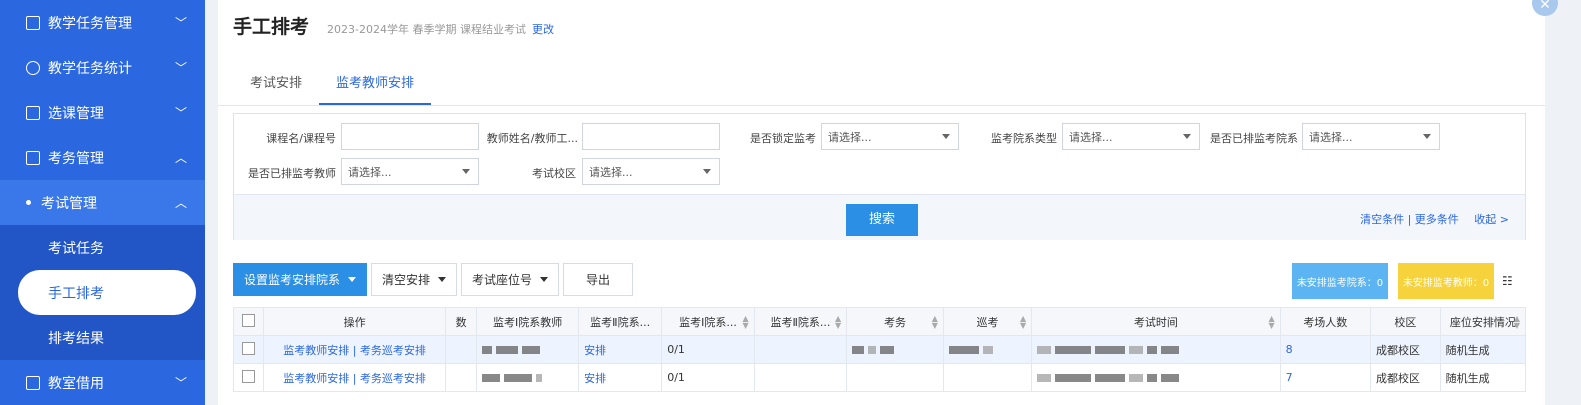 This screenshot has height=405, width=1581. Describe the element at coordinates (276, 84) in the screenshot. I see `tab-exam-arrangement: 考试安排` at that location.